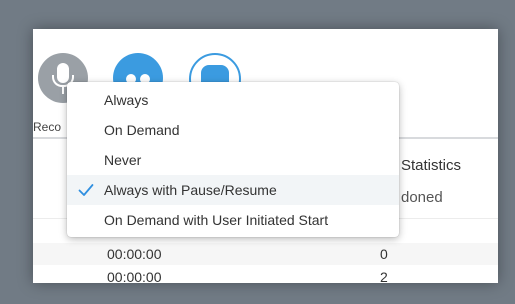  Describe the element at coordinates (431, 165) in the screenshot. I see `statistics-column-header: Statistics` at that location.